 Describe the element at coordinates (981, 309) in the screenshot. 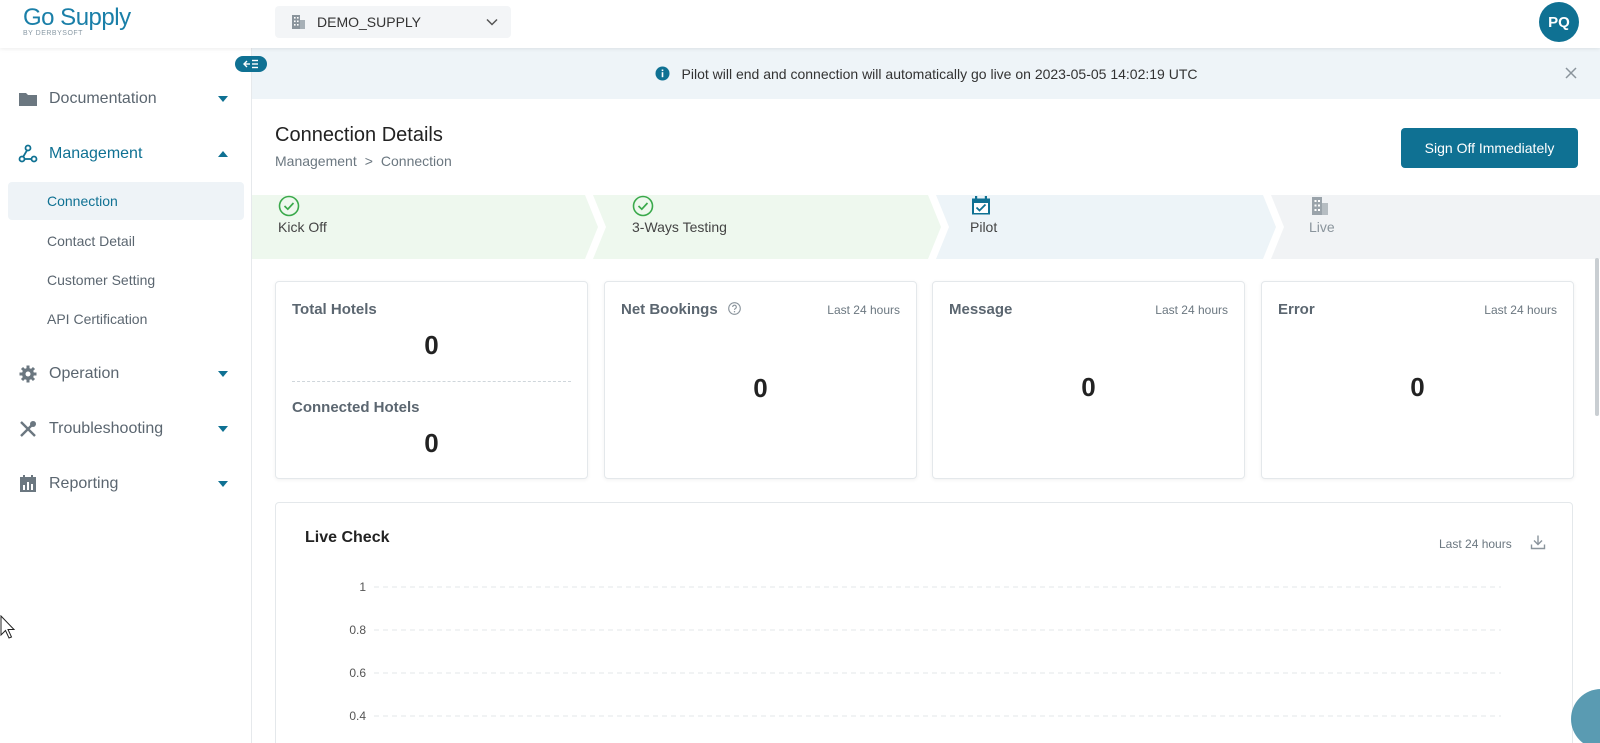

I see `message-label: Message` at that location.